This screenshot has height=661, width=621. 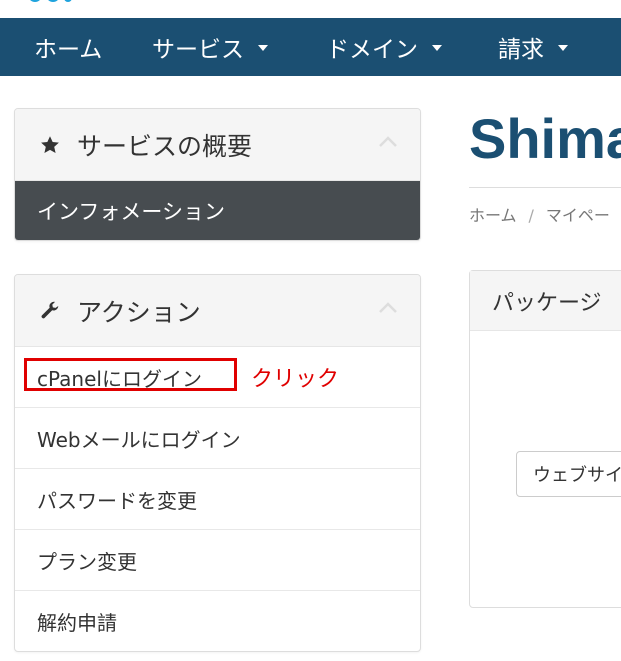 I want to click on wrench-icon, so click(x=50, y=311).